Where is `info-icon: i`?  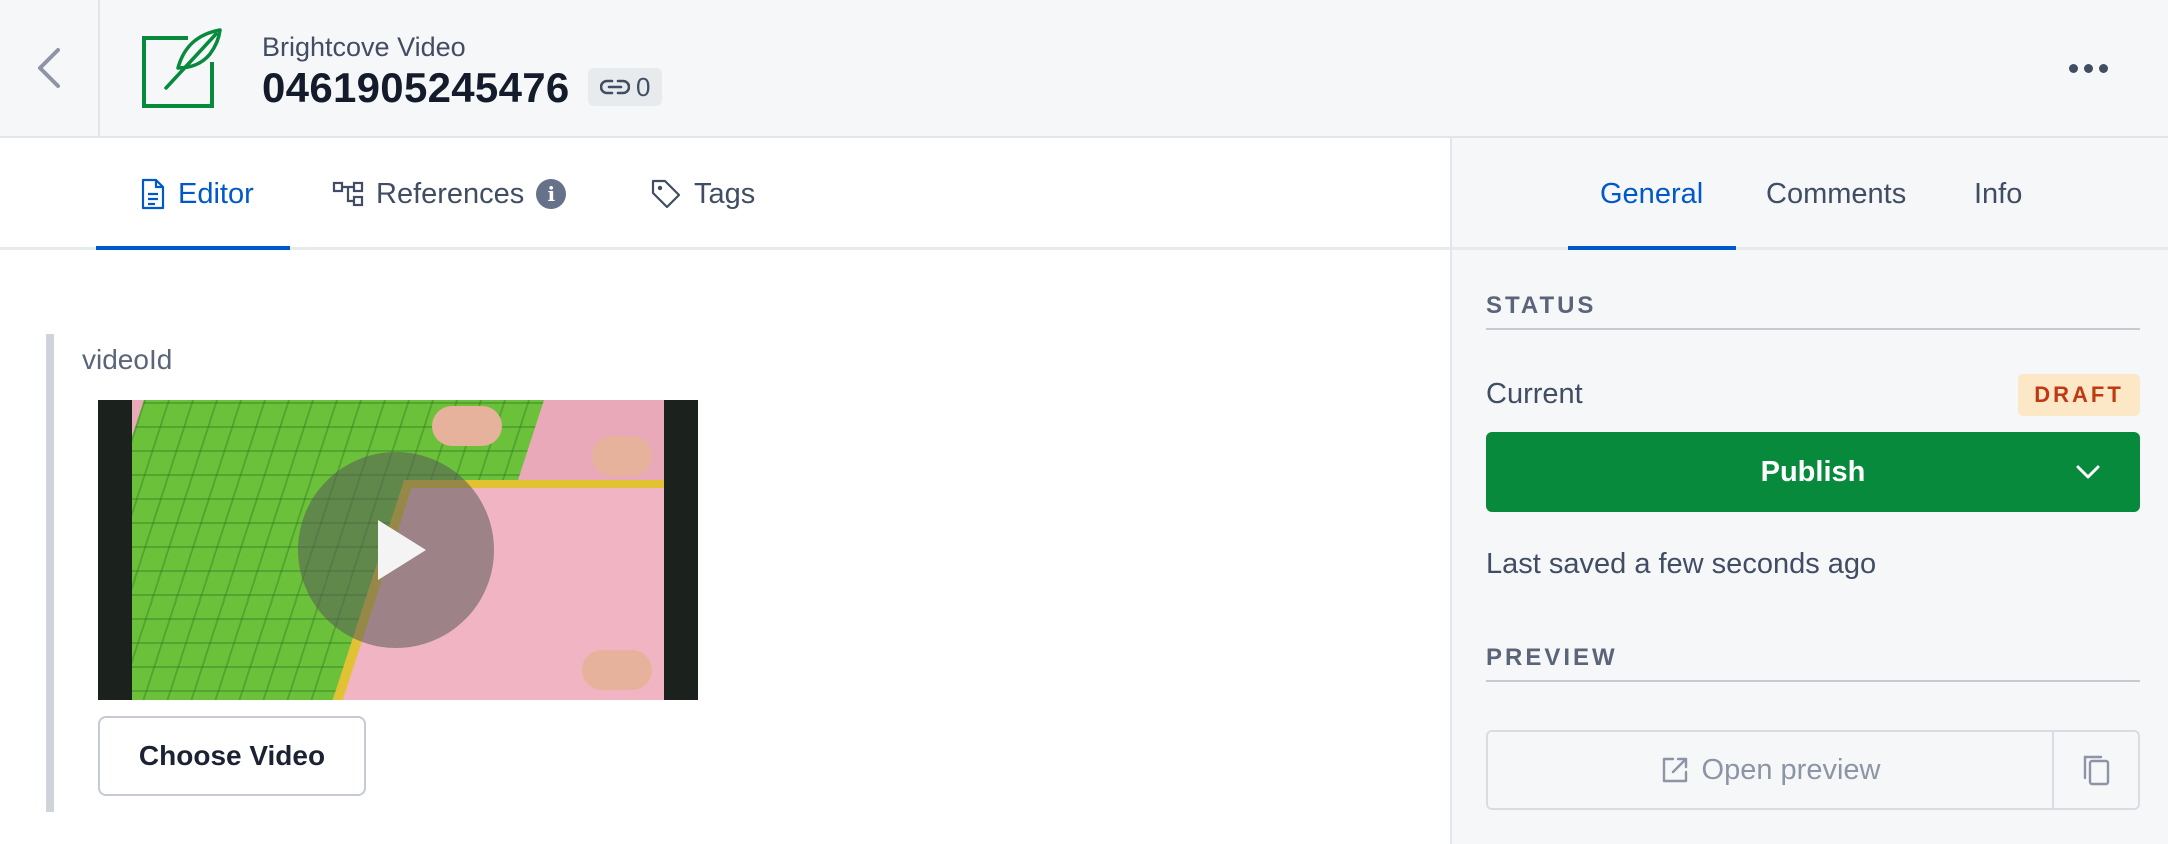
info-icon: i is located at coordinates (551, 194).